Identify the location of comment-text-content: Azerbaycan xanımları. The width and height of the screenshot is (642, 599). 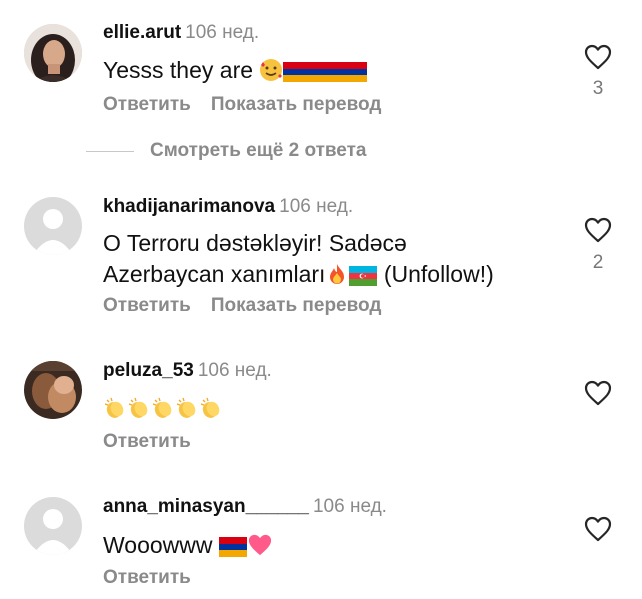
(214, 274).